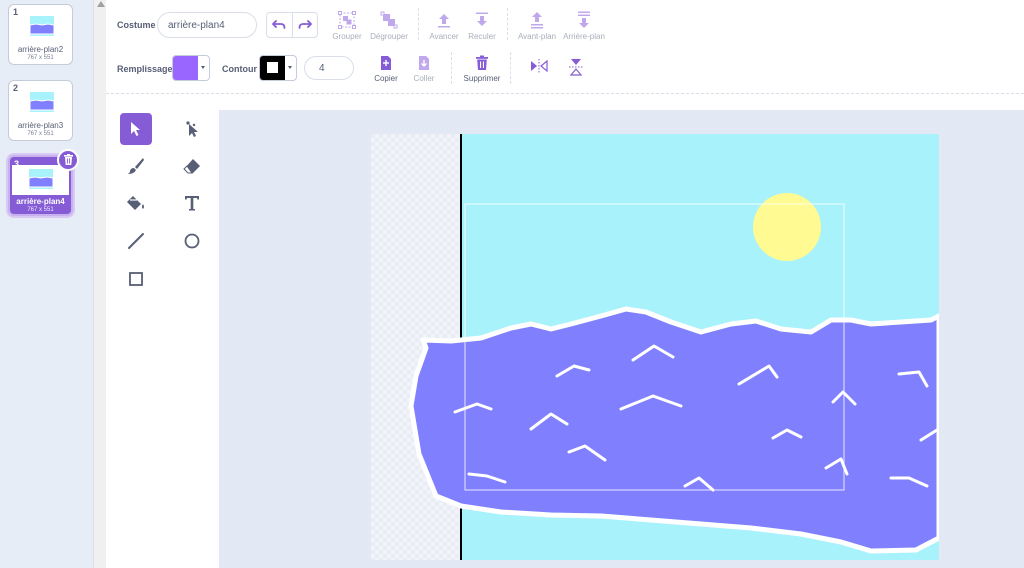 The image size is (1024, 568). Describe the element at coordinates (185, 68) in the screenshot. I see `fill-color-swatch` at that location.